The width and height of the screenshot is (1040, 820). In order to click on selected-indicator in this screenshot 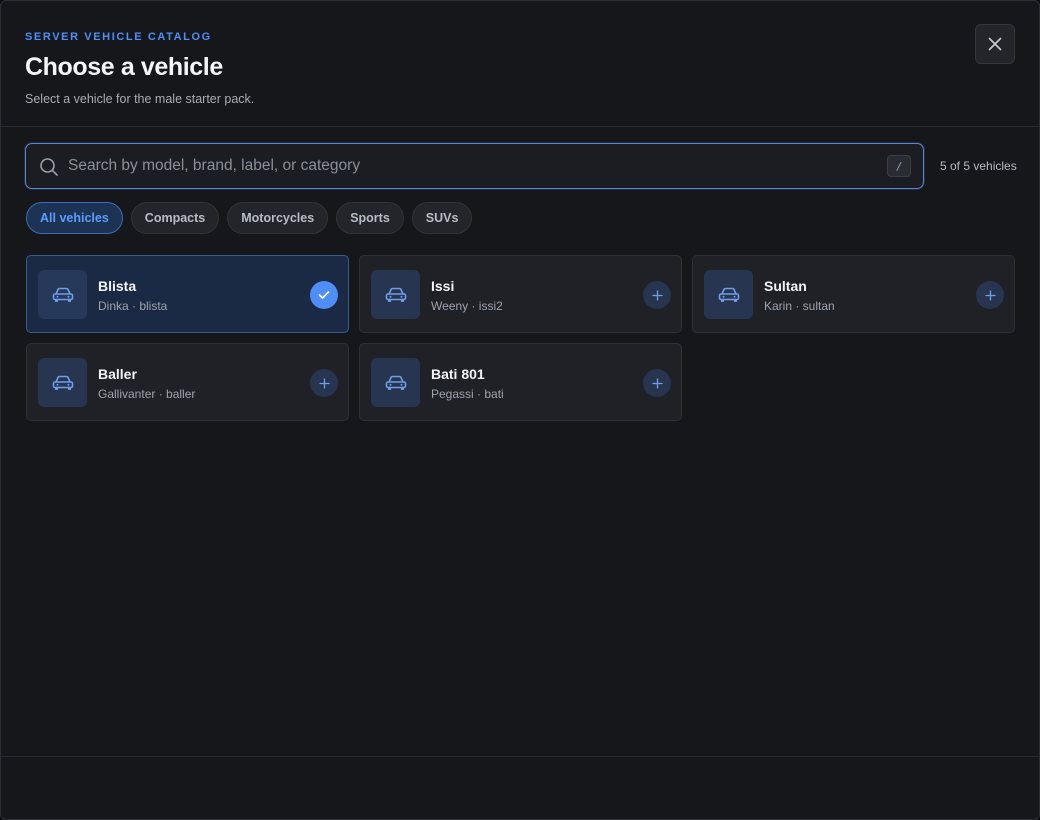, I will do `click(324, 295)`.